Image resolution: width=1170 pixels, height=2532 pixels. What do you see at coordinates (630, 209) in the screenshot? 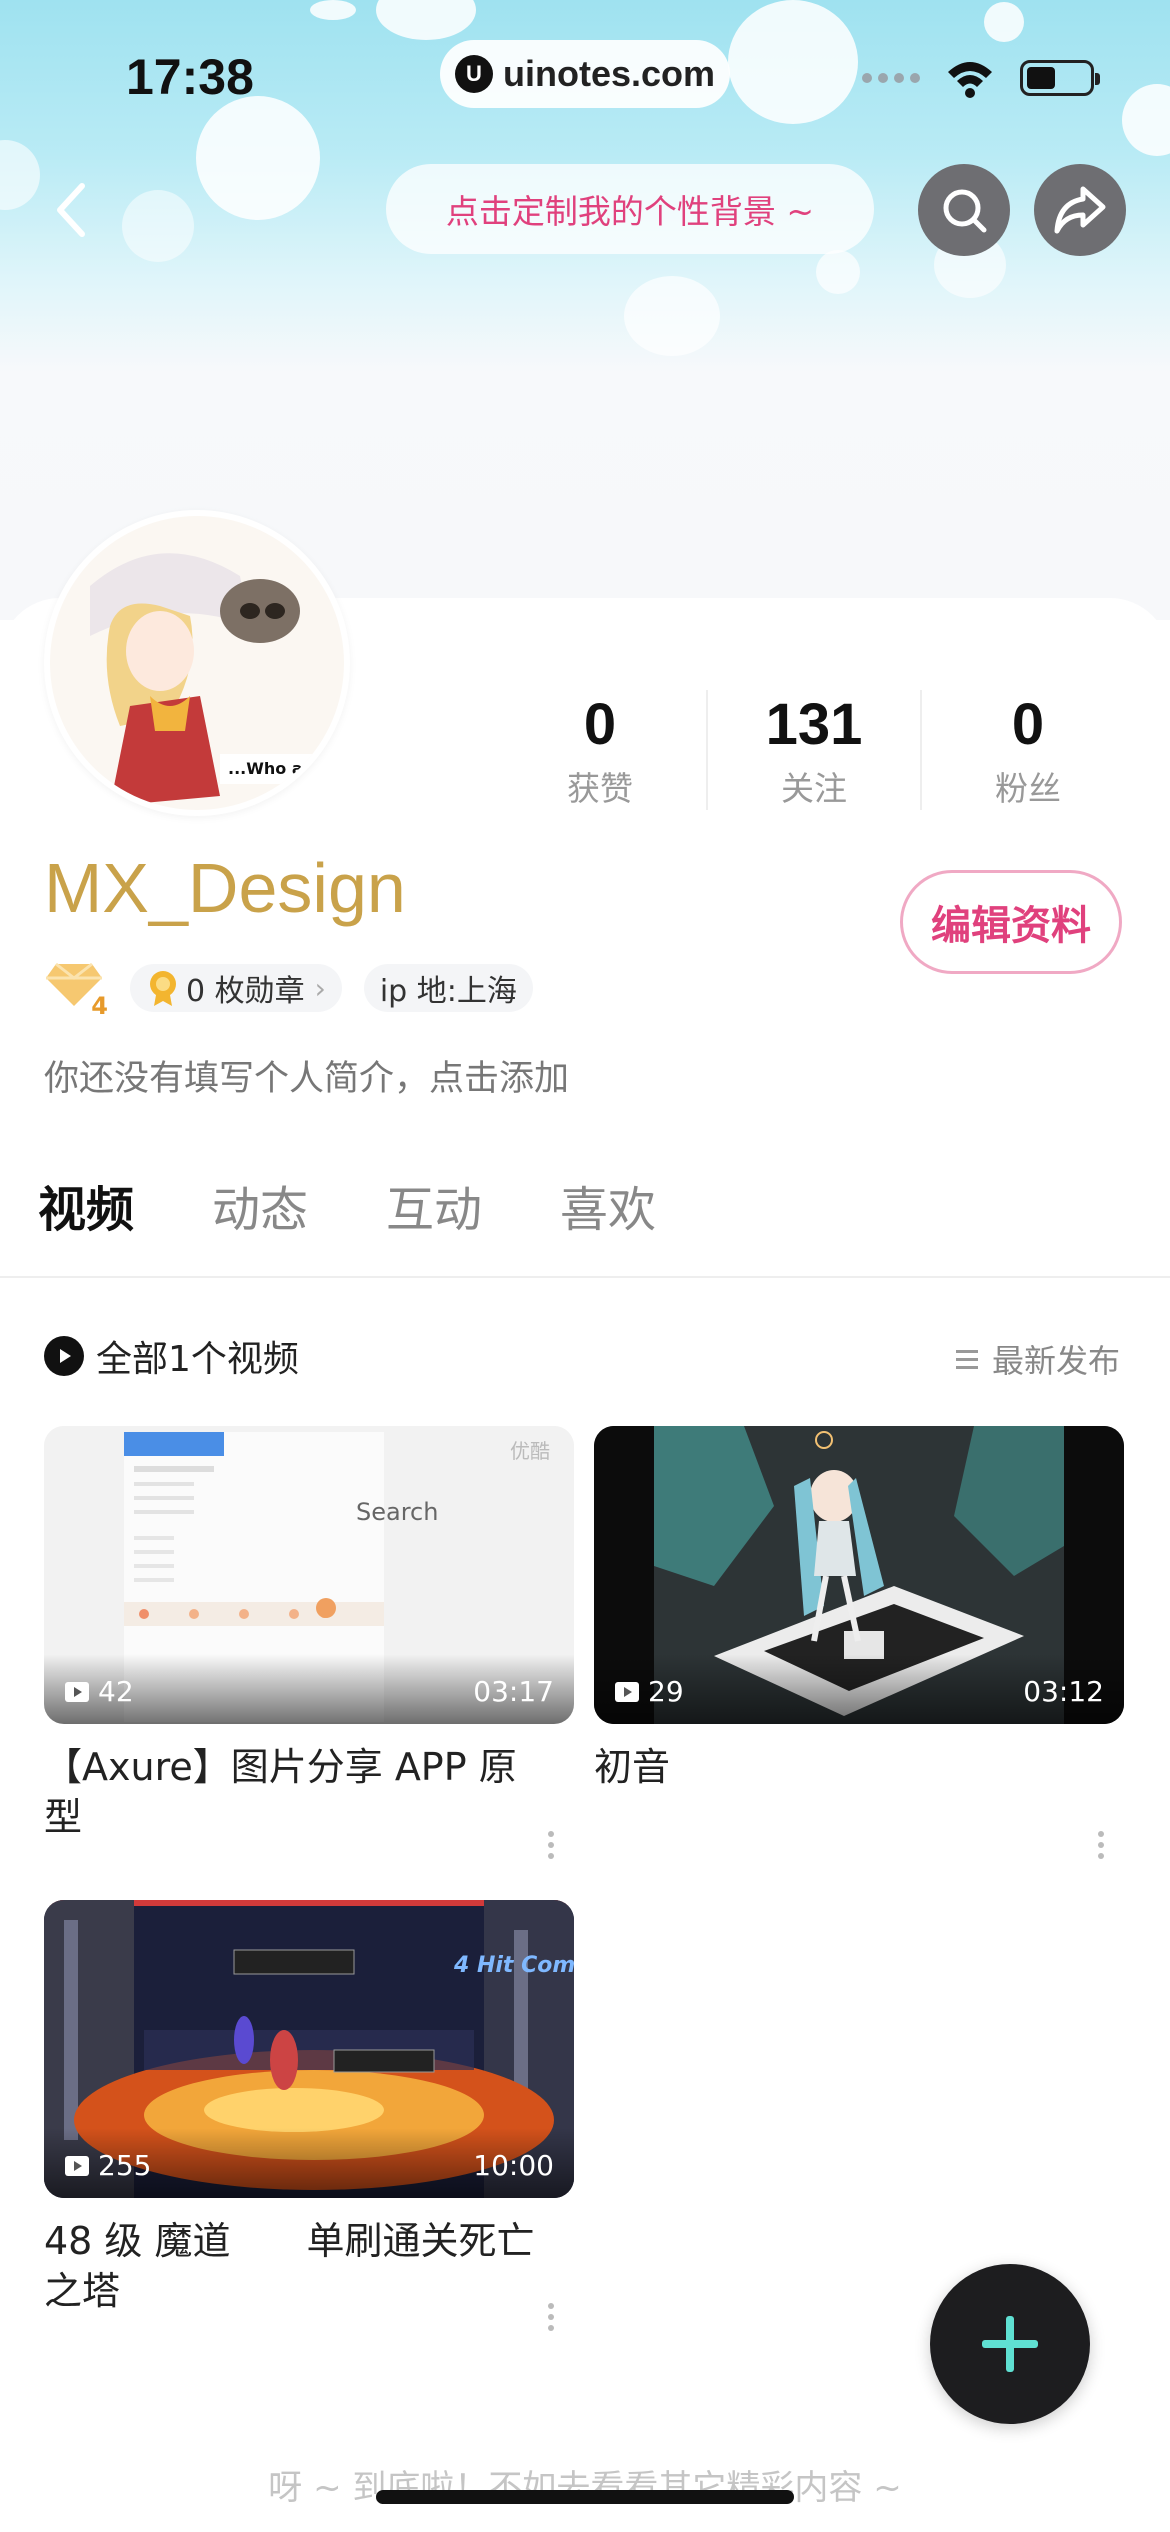
I see `customize-background-button: 点击定制我的个性背景 ~` at bounding box center [630, 209].